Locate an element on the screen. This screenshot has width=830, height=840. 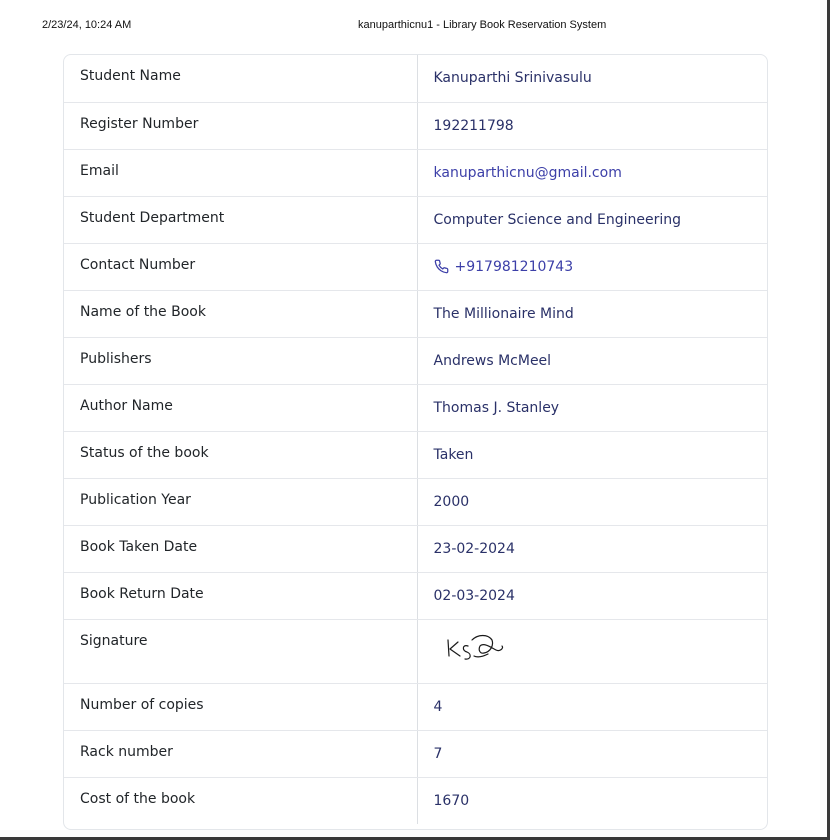
table-row-taken-date: Book Taken Date 23-02-2024 is located at coordinates (415, 549).